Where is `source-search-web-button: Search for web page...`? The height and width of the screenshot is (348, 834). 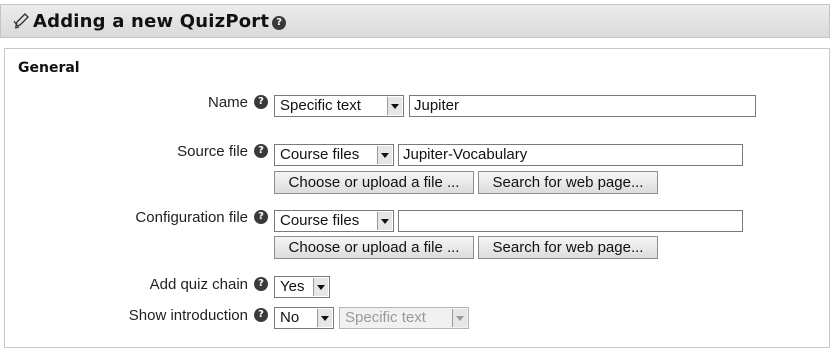
source-search-web-button: Search for web page... is located at coordinates (568, 182).